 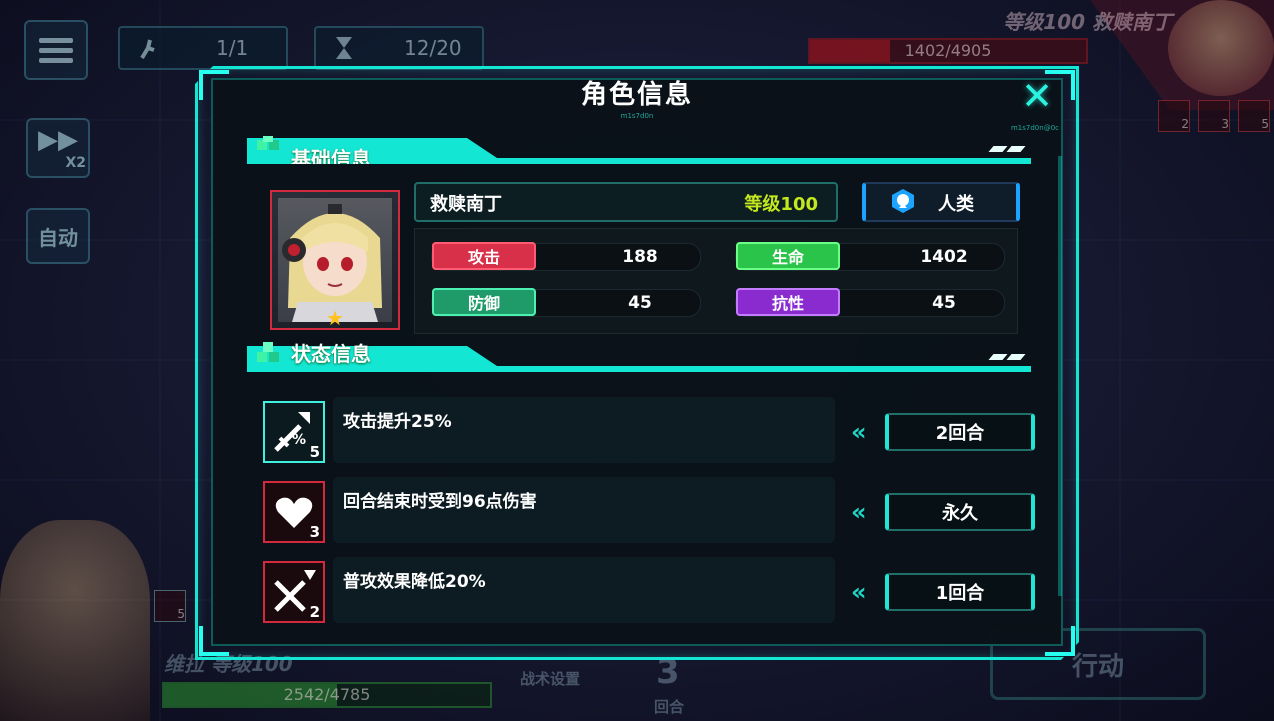 I want to click on auto-button: 自动, so click(x=58, y=236).